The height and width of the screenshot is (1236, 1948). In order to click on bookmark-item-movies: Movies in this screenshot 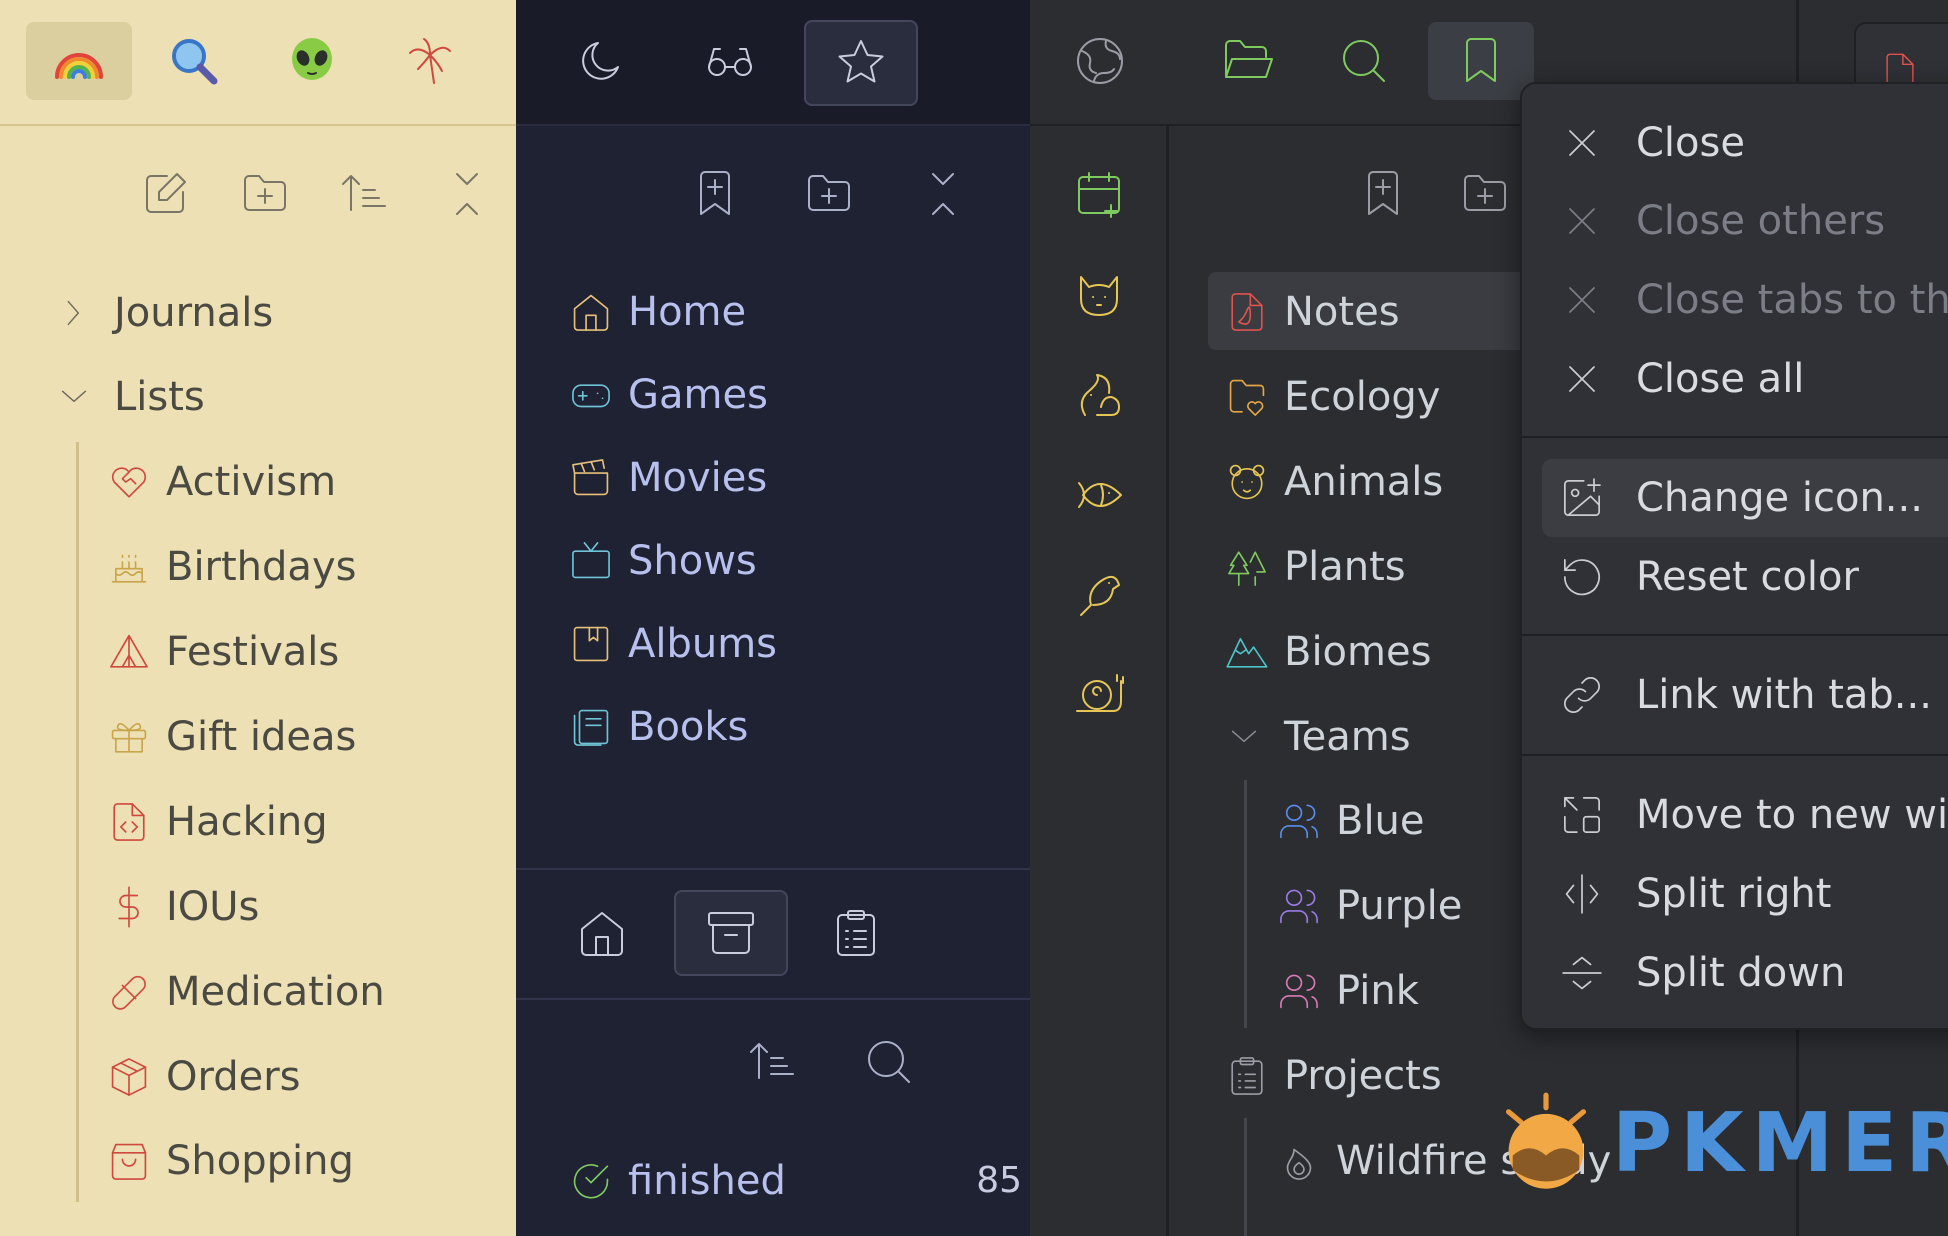, I will do `click(667, 478)`.